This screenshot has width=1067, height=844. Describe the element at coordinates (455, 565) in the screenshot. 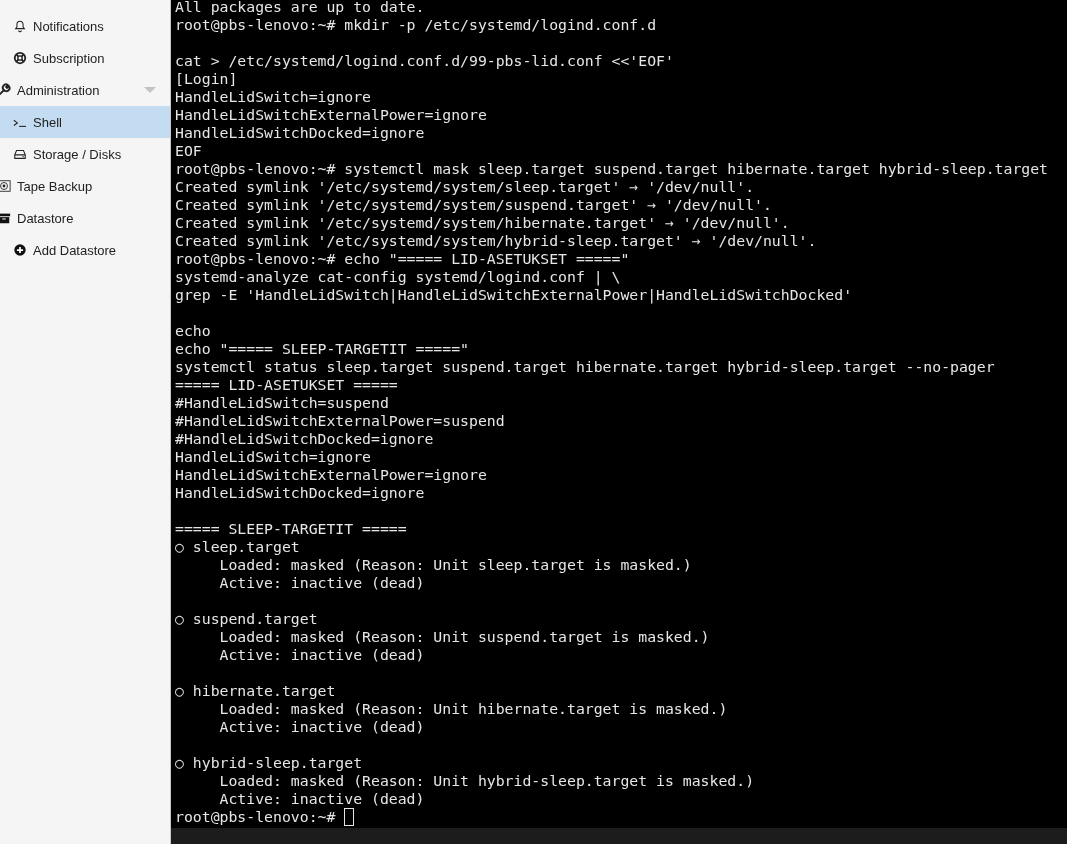

I see `terminal-line: Loaded: masked (Reason: Unit sleep.target is masked.)` at that location.